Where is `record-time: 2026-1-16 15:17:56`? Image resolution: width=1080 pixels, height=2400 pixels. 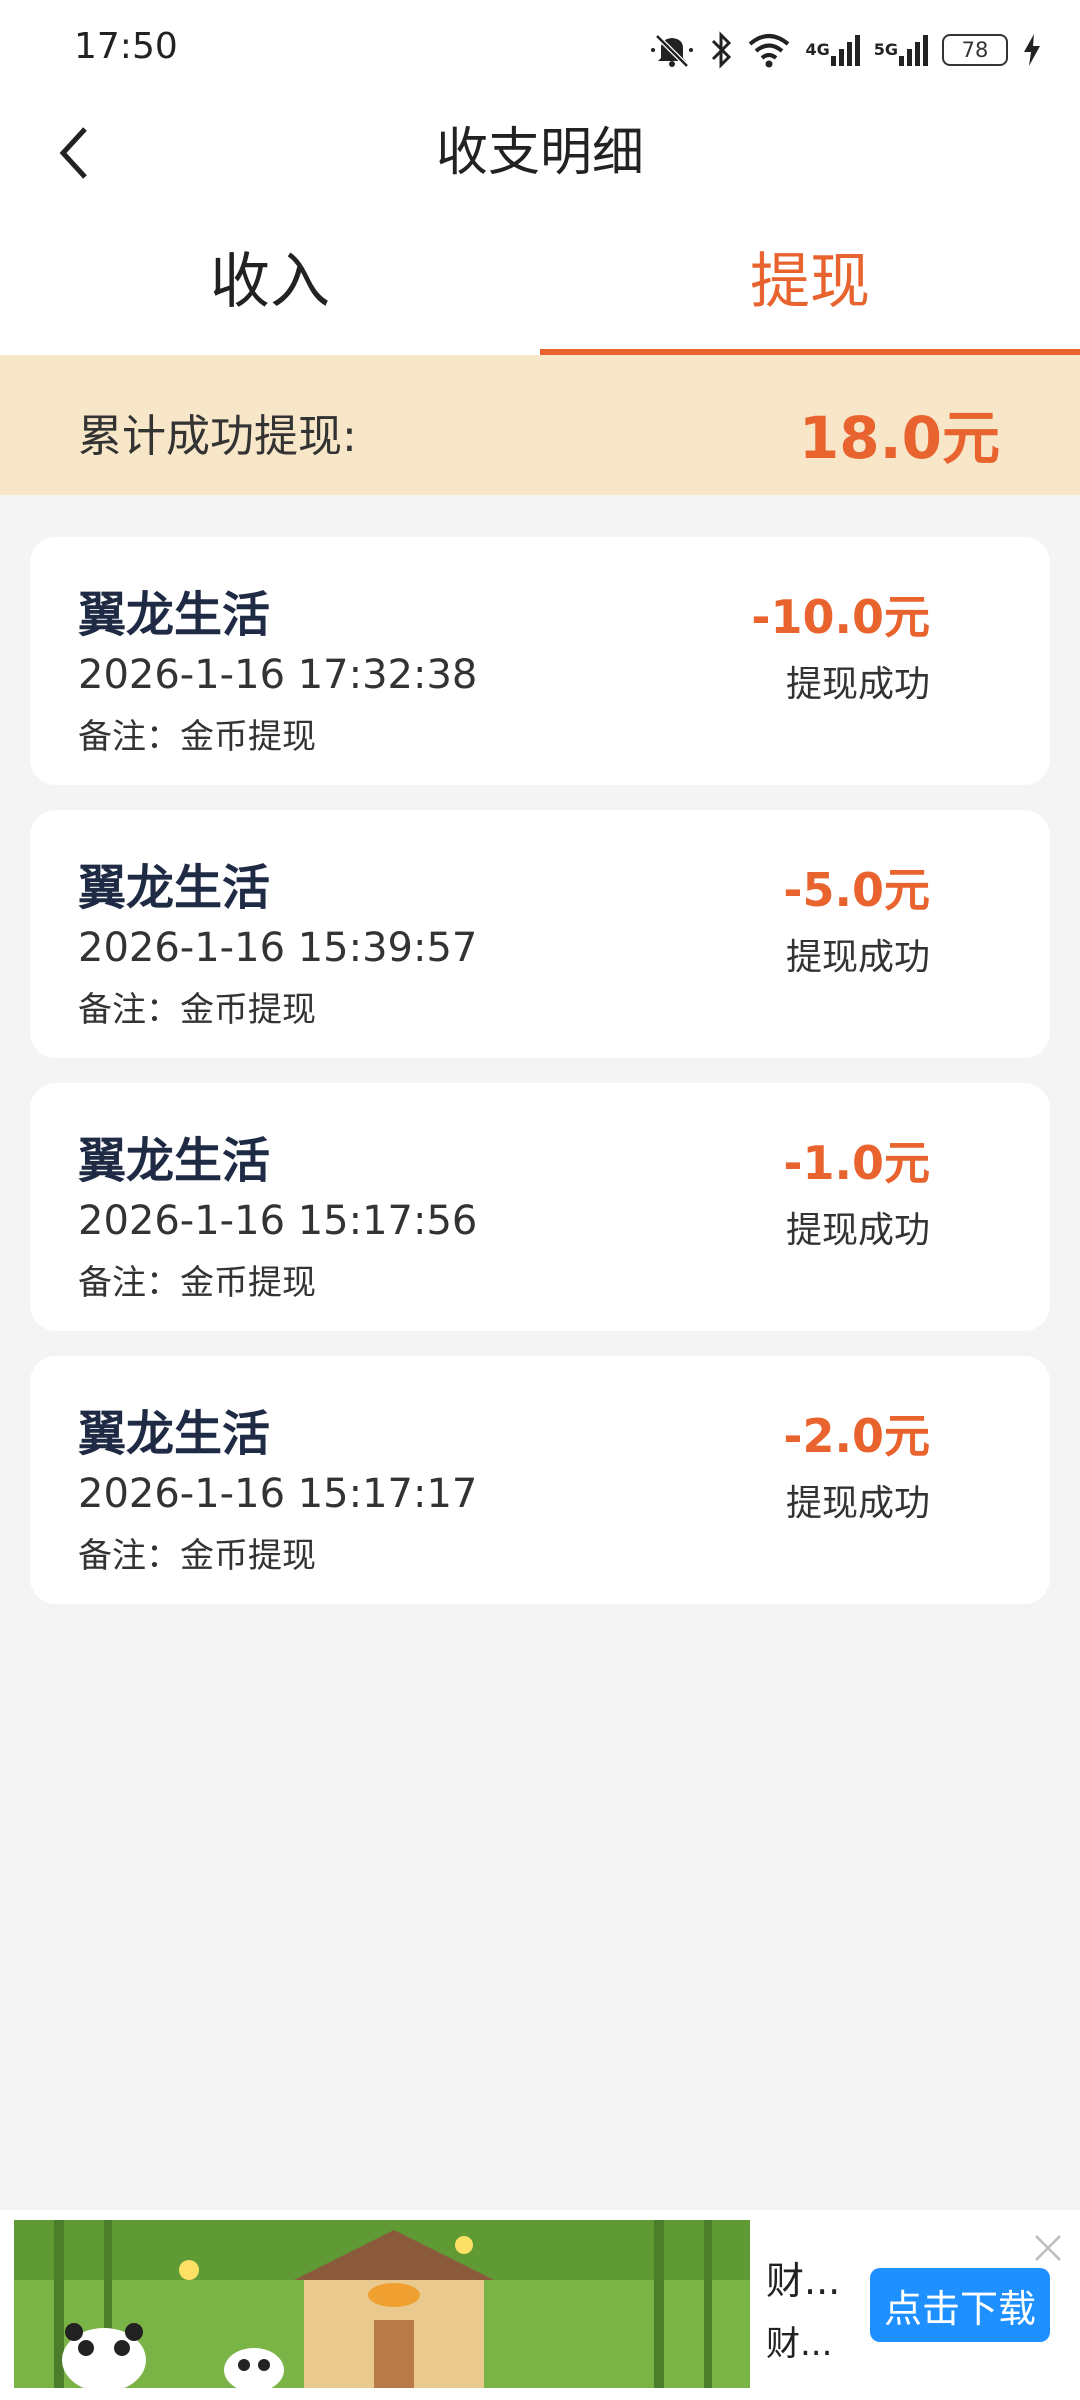
record-time: 2026-1-16 15:17:56 is located at coordinates (278, 1221).